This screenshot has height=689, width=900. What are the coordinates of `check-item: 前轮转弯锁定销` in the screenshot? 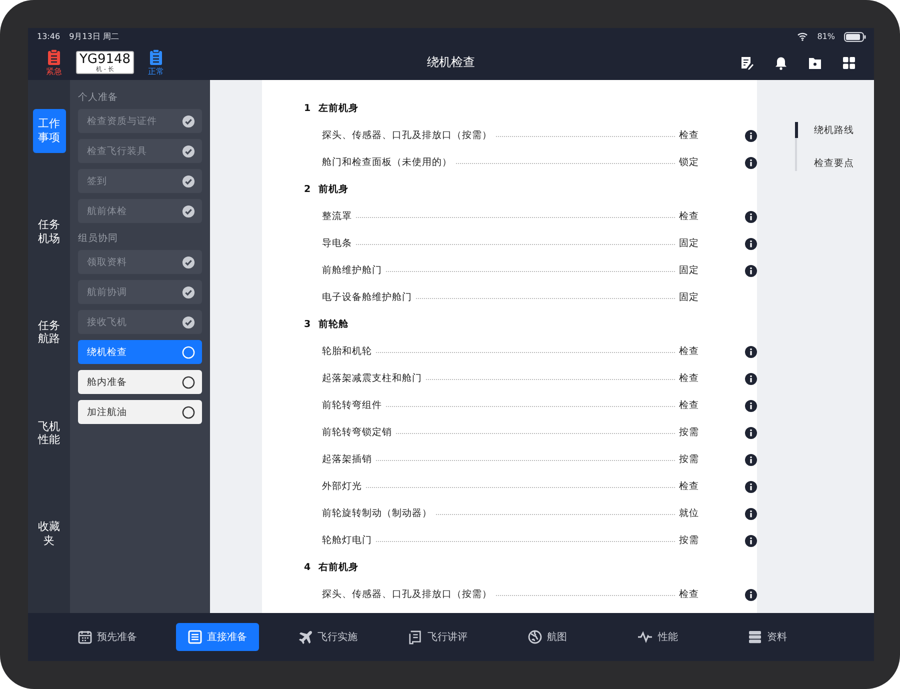 It's located at (357, 432).